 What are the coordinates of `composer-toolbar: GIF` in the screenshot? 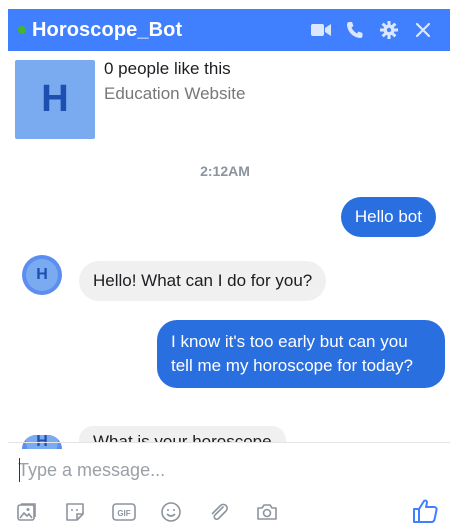 It's located at (159, 512).